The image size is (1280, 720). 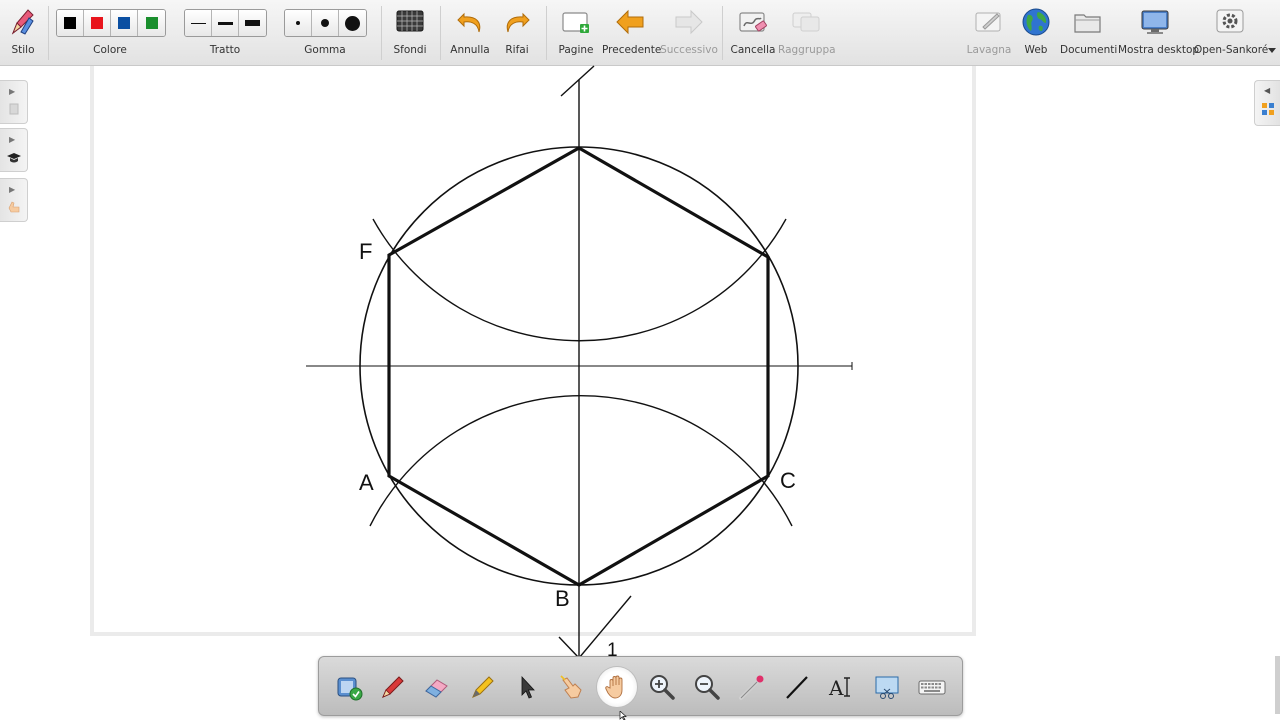 I want to click on arrow-cursor-icon, so click(x=528, y=687).